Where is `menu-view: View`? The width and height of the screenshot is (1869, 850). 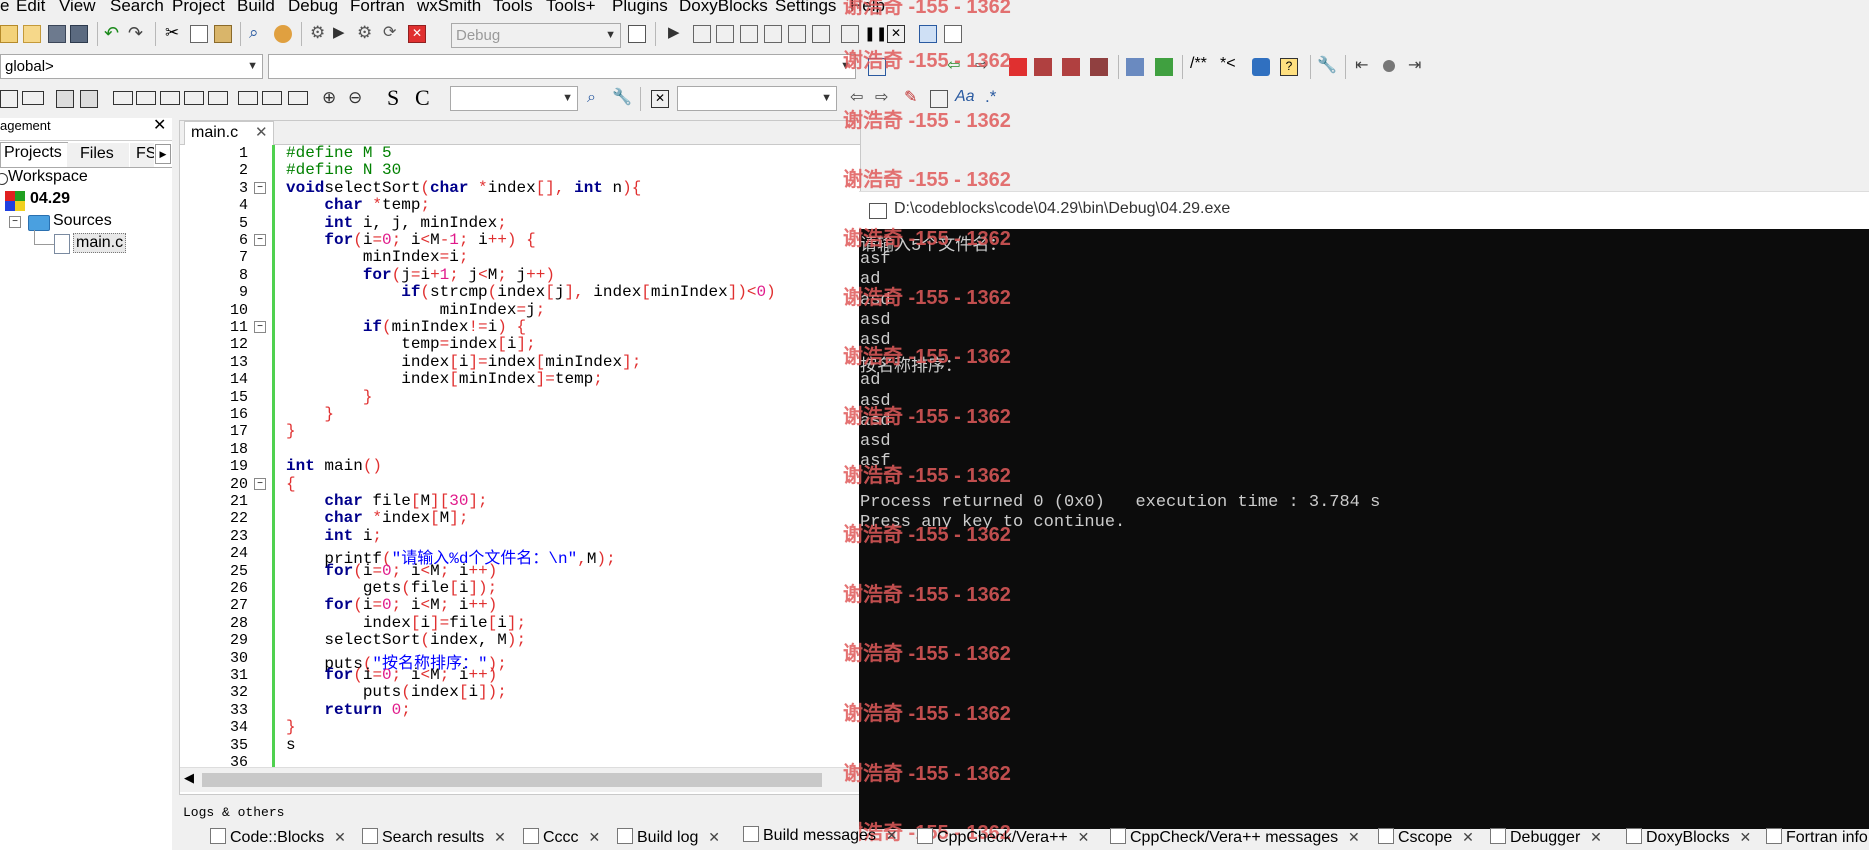
menu-view: View is located at coordinates (77, 8).